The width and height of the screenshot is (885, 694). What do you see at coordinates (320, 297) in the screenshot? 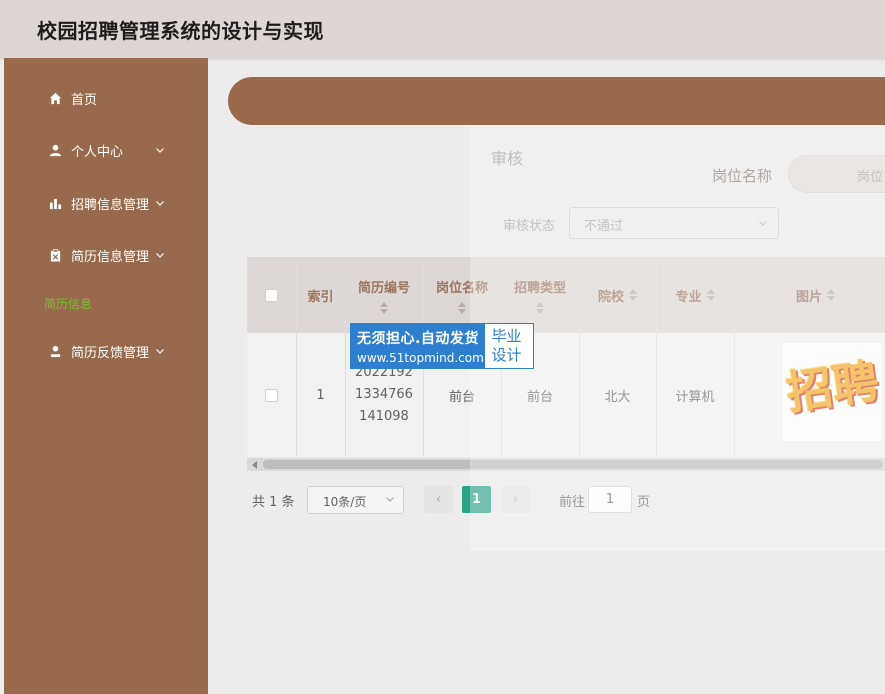
I see `column-header-index: 索引` at bounding box center [320, 297].